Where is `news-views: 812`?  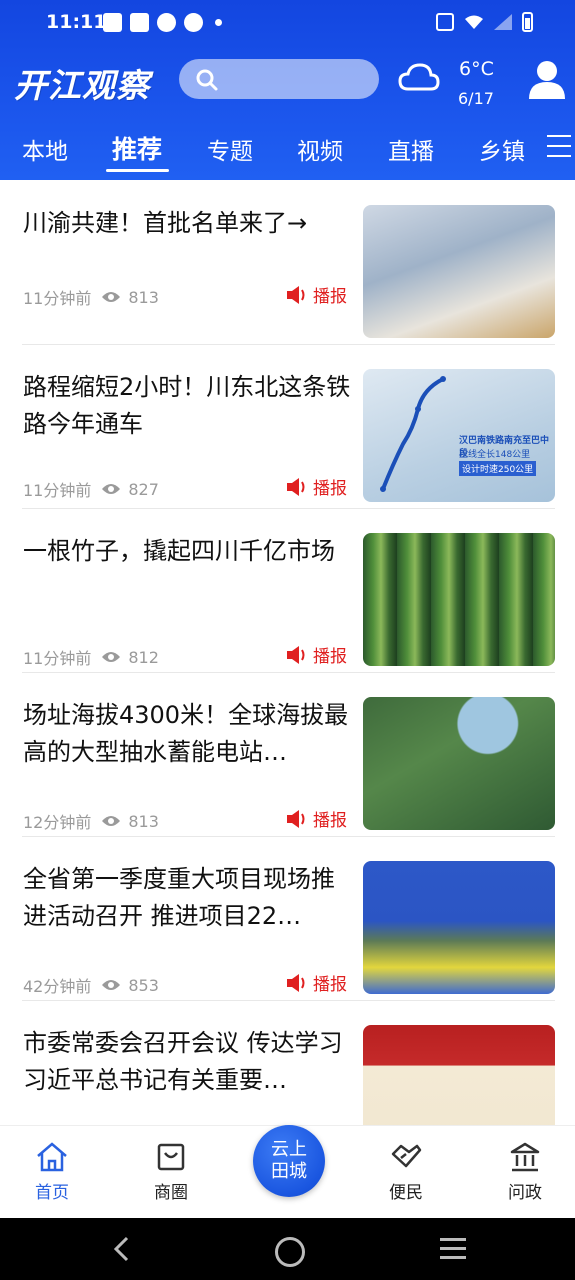
news-views: 812 is located at coordinates (143, 657).